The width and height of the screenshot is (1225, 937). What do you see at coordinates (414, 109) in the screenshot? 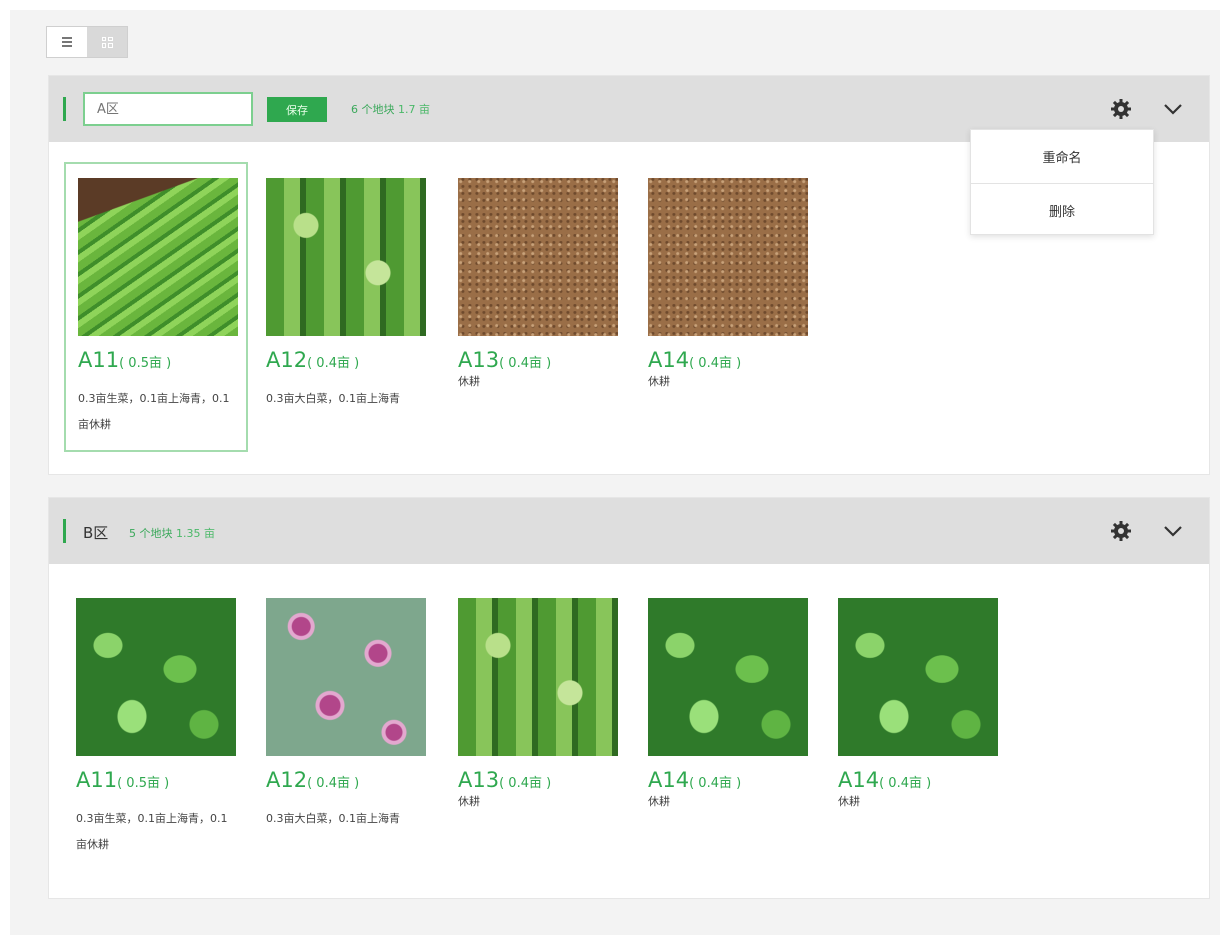
I see `zone-a-area: 1.7 亩` at bounding box center [414, 109].